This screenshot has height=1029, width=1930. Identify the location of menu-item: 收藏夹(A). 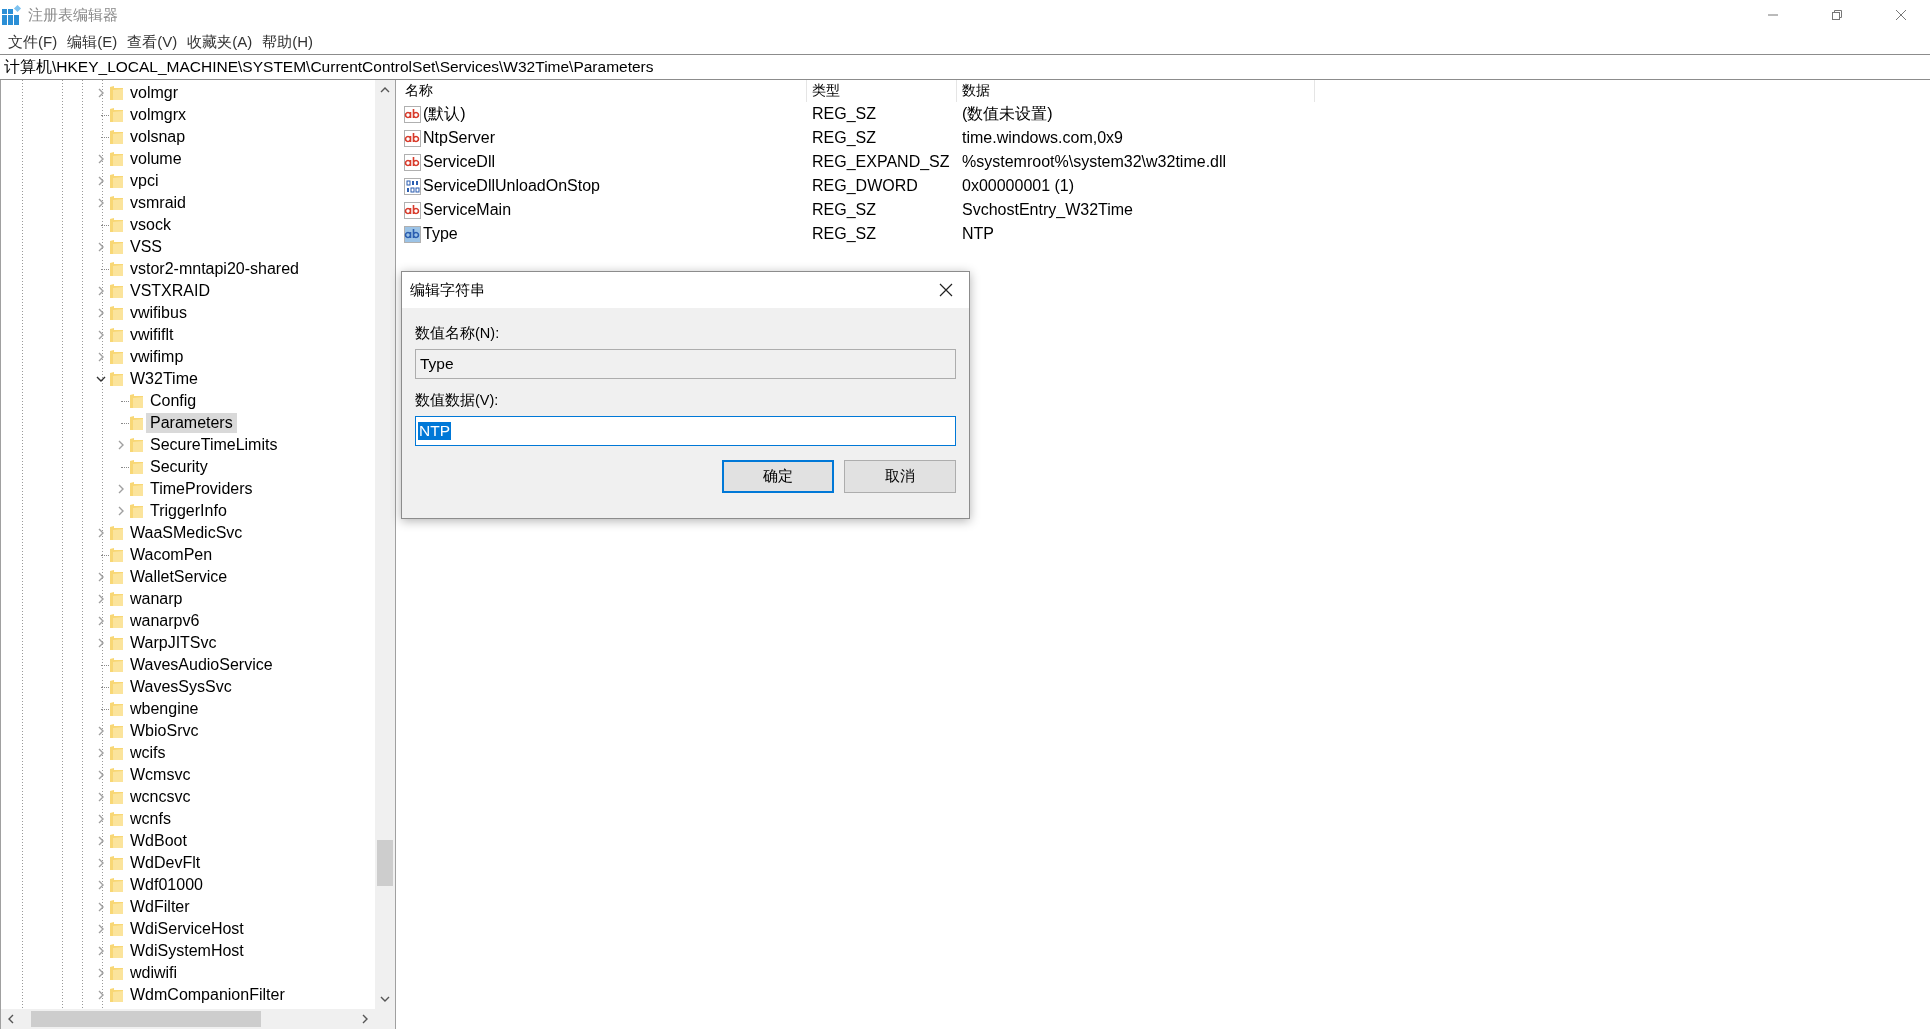
(221, 42).